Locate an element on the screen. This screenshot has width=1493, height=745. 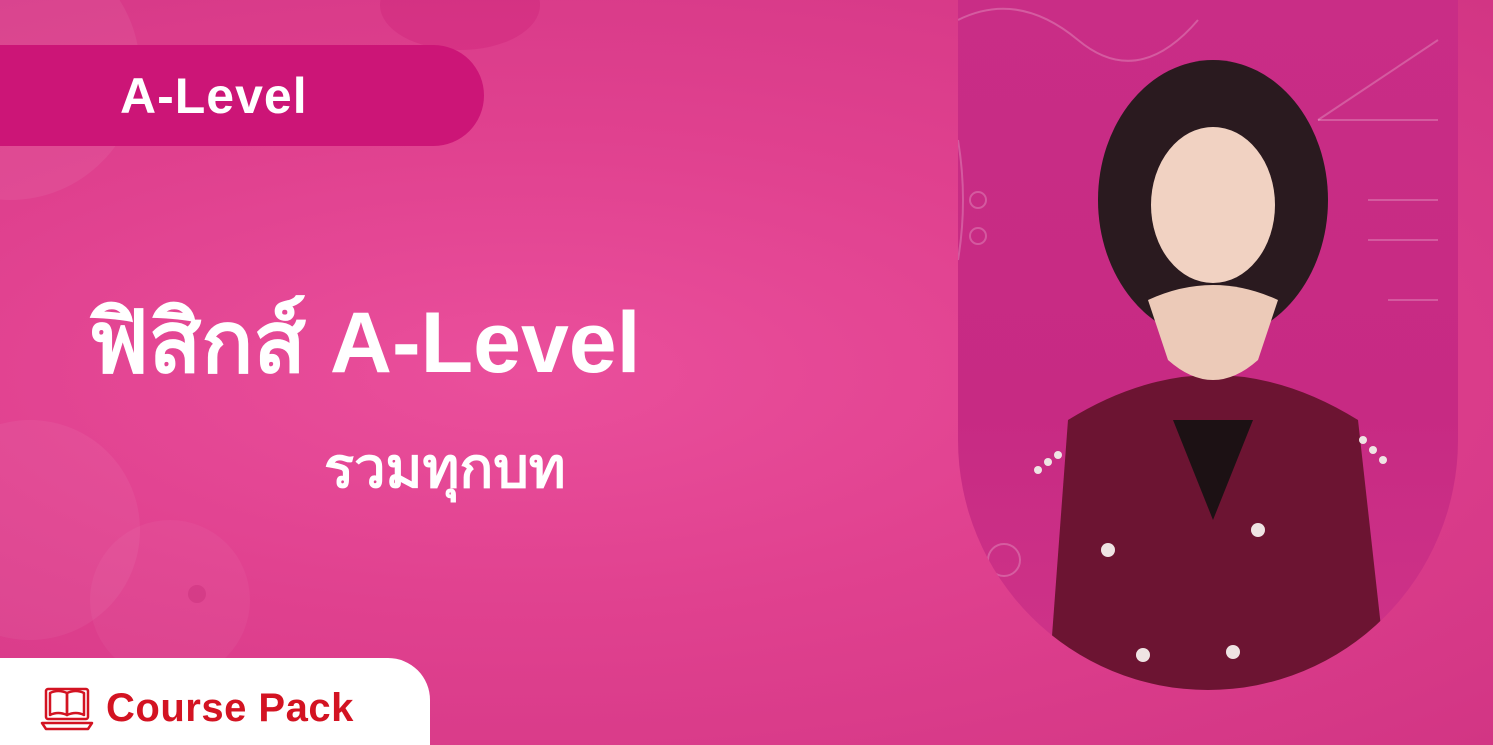
level-badge-label: A-Level is located at coordinates (214, 95).